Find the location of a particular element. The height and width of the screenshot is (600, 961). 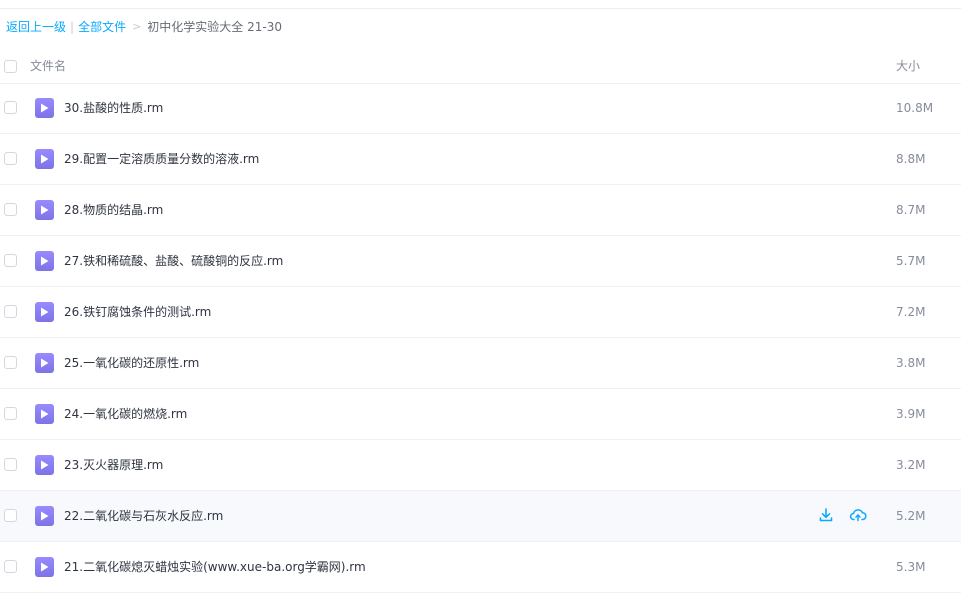

file-name: 22.二氧化碳与石灰水反应.rm is located at coordinates (143, 516).